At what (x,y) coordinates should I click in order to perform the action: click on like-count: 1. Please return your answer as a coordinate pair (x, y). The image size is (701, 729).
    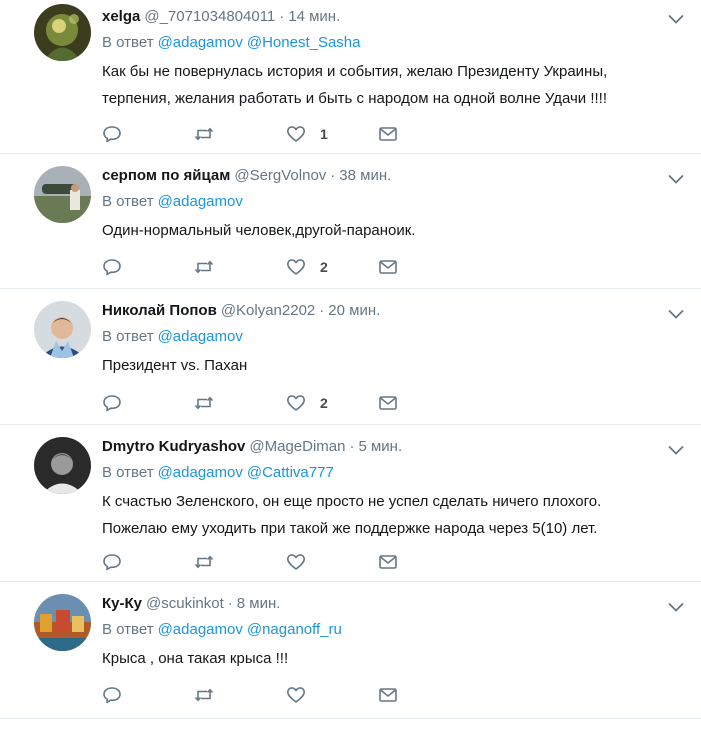
    Looking at the image, I should click on (324, 134).